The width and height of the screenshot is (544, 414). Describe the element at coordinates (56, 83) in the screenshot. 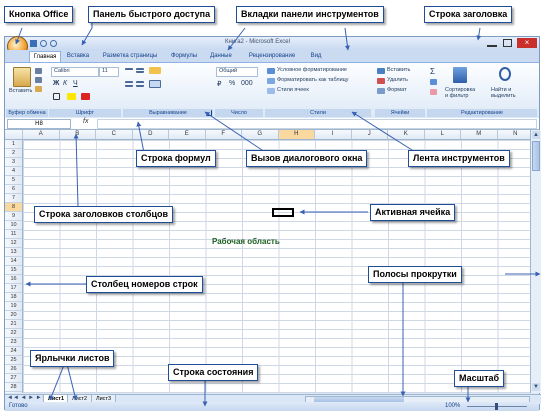

I see `bold-button: Ж` at that location.